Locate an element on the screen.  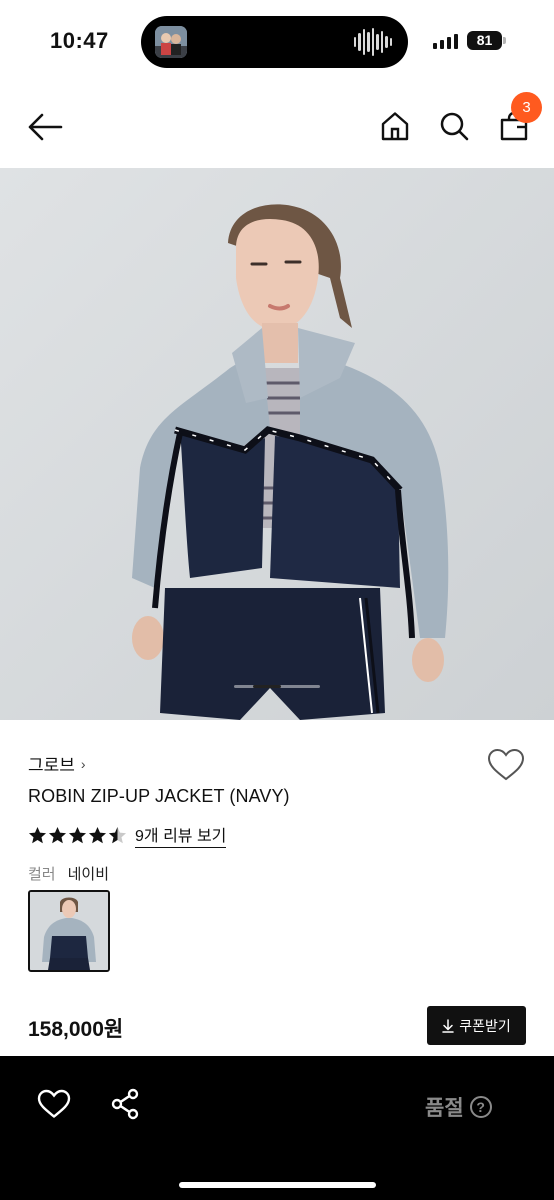
sold-out-status: 품절 ? is located at coordinates (458, 1107).